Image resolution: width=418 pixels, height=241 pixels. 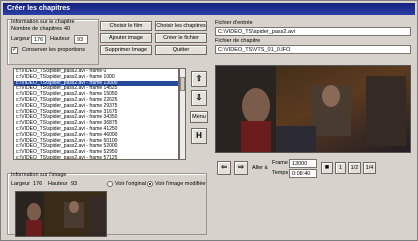 What do you see at coordinates (238, 41) in the screenshot?
I see `chapter-file-label: Fichier de chapitre` at bounding box center [238, 41].